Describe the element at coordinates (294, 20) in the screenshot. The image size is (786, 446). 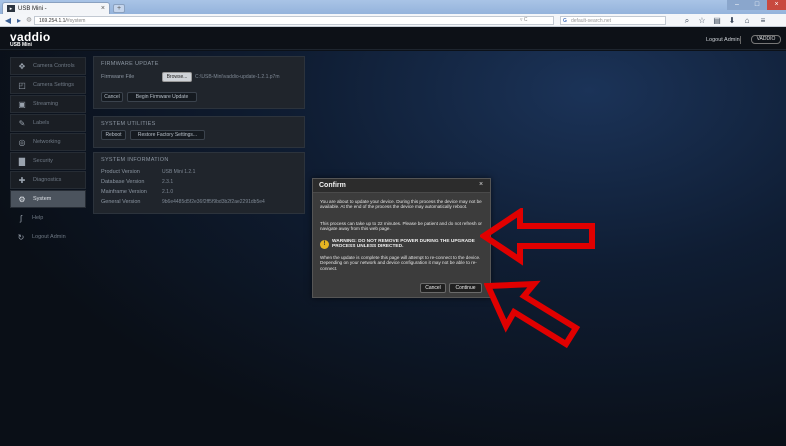
I see `address-bar: 169.254.1.1/#system` at that location.